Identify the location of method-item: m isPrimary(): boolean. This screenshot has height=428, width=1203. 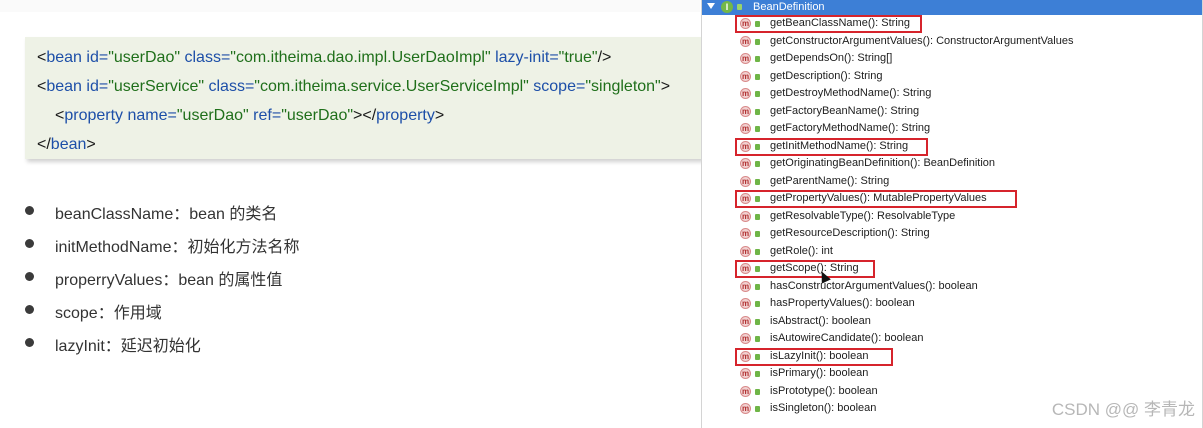
(970, 374).